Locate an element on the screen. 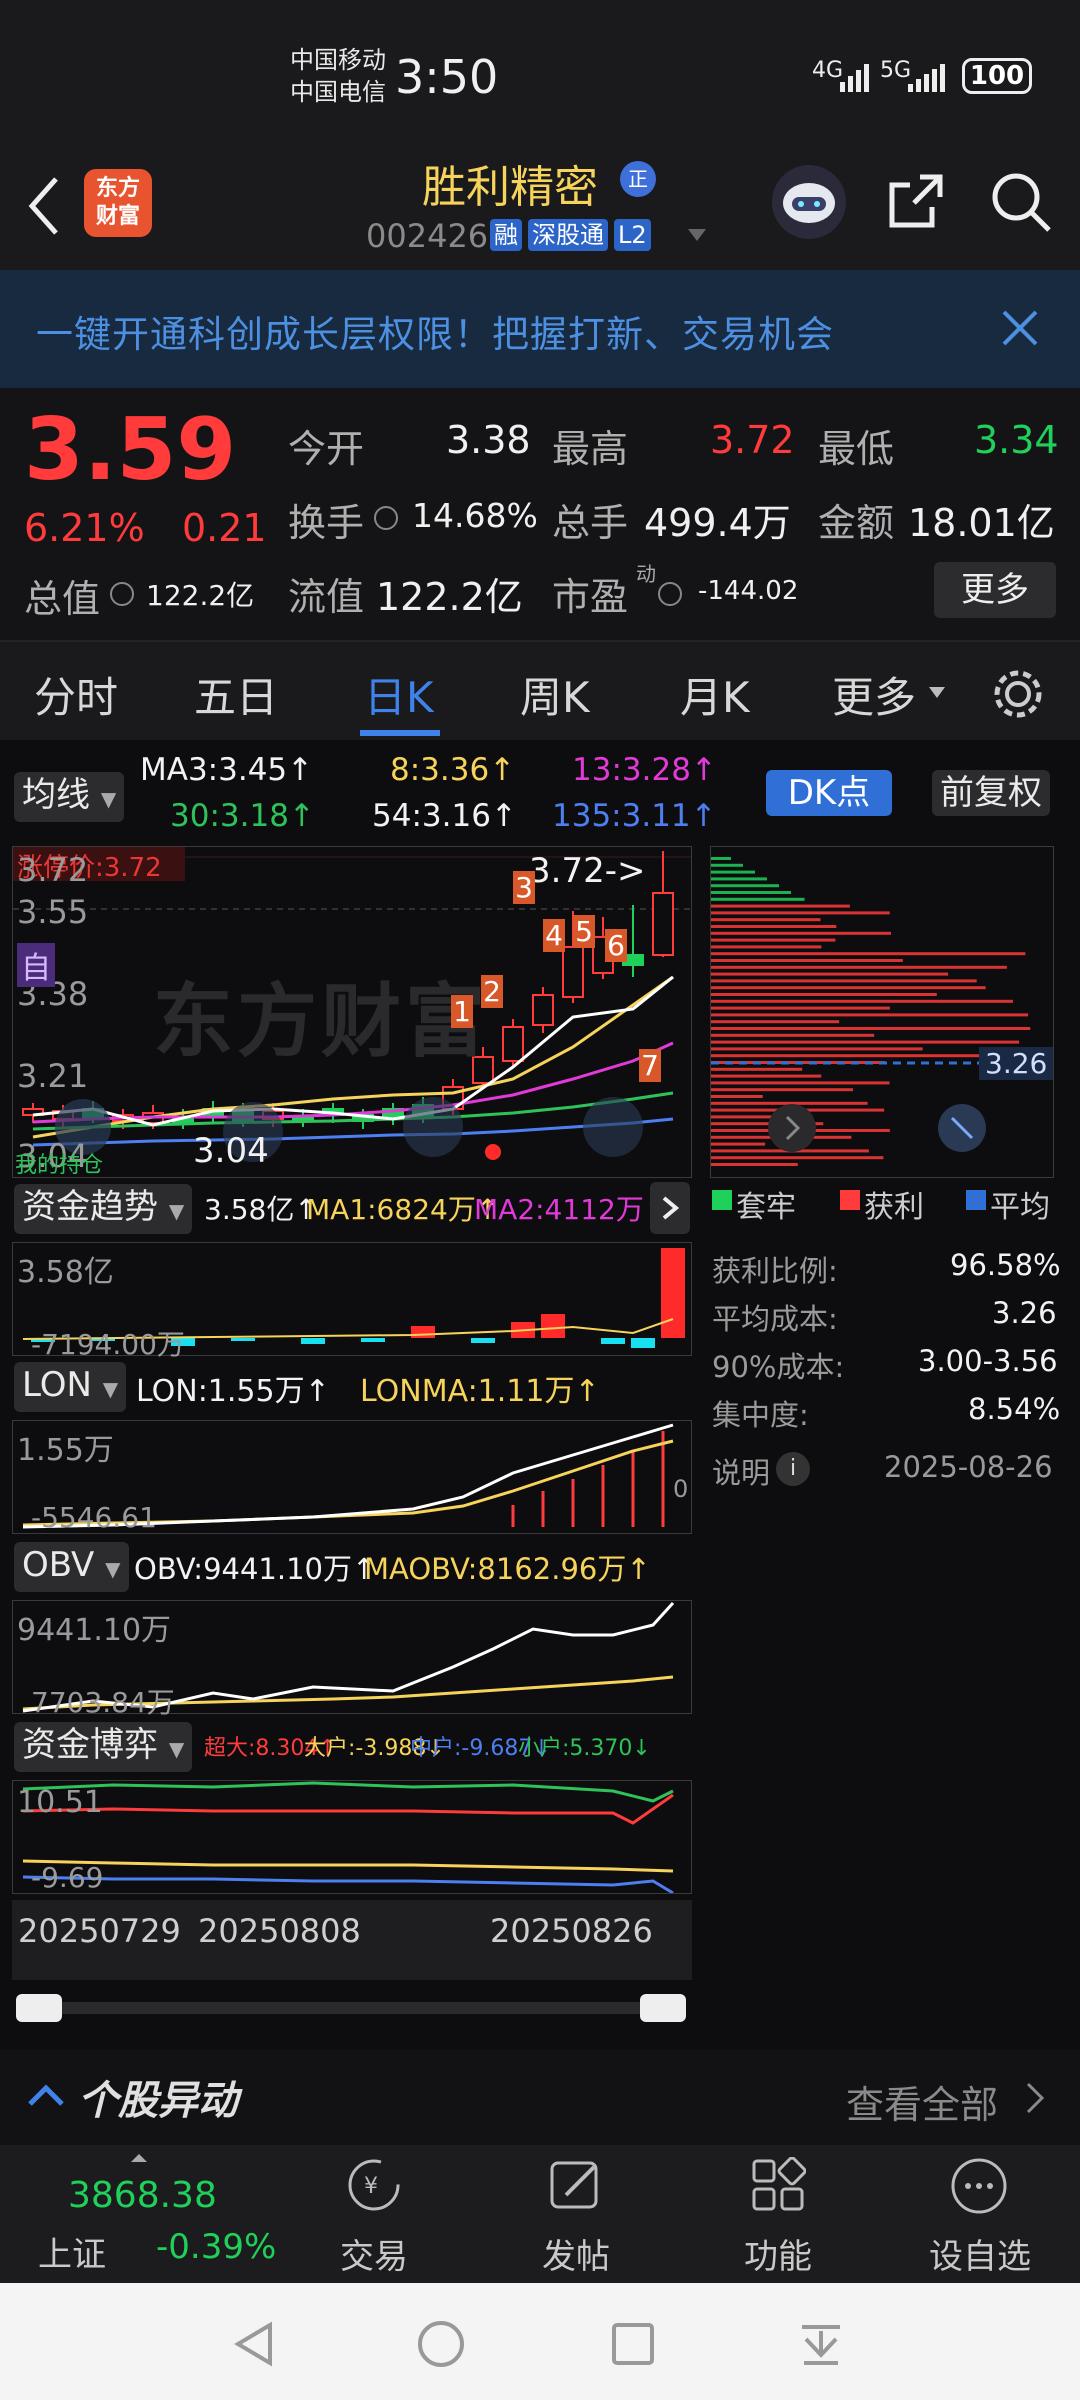 Image resolution: width=1080 pixels, height=2400 pixels. tab-more: 更多 is located at coordinates (874, 694).